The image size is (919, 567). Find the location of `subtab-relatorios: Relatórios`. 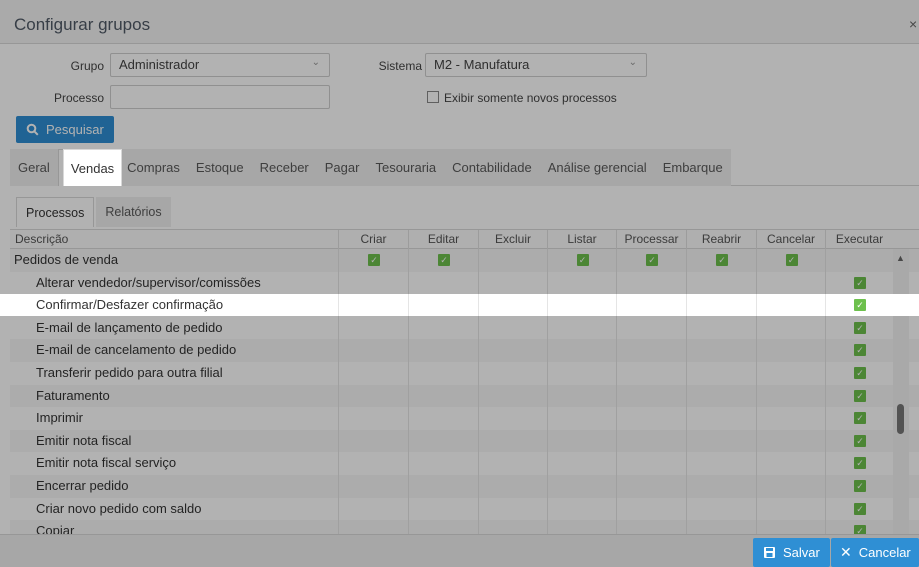

subtab-relatorios: Relatórios is located at coordinates (133, 212).